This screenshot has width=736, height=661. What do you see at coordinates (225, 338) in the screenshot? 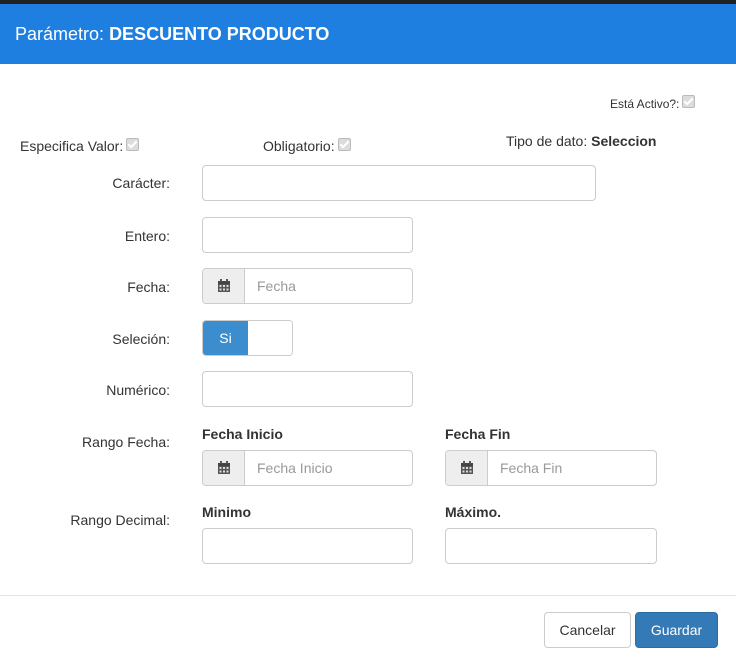
I see `toggle-on-label: Si` at bounding box center [225, 338].